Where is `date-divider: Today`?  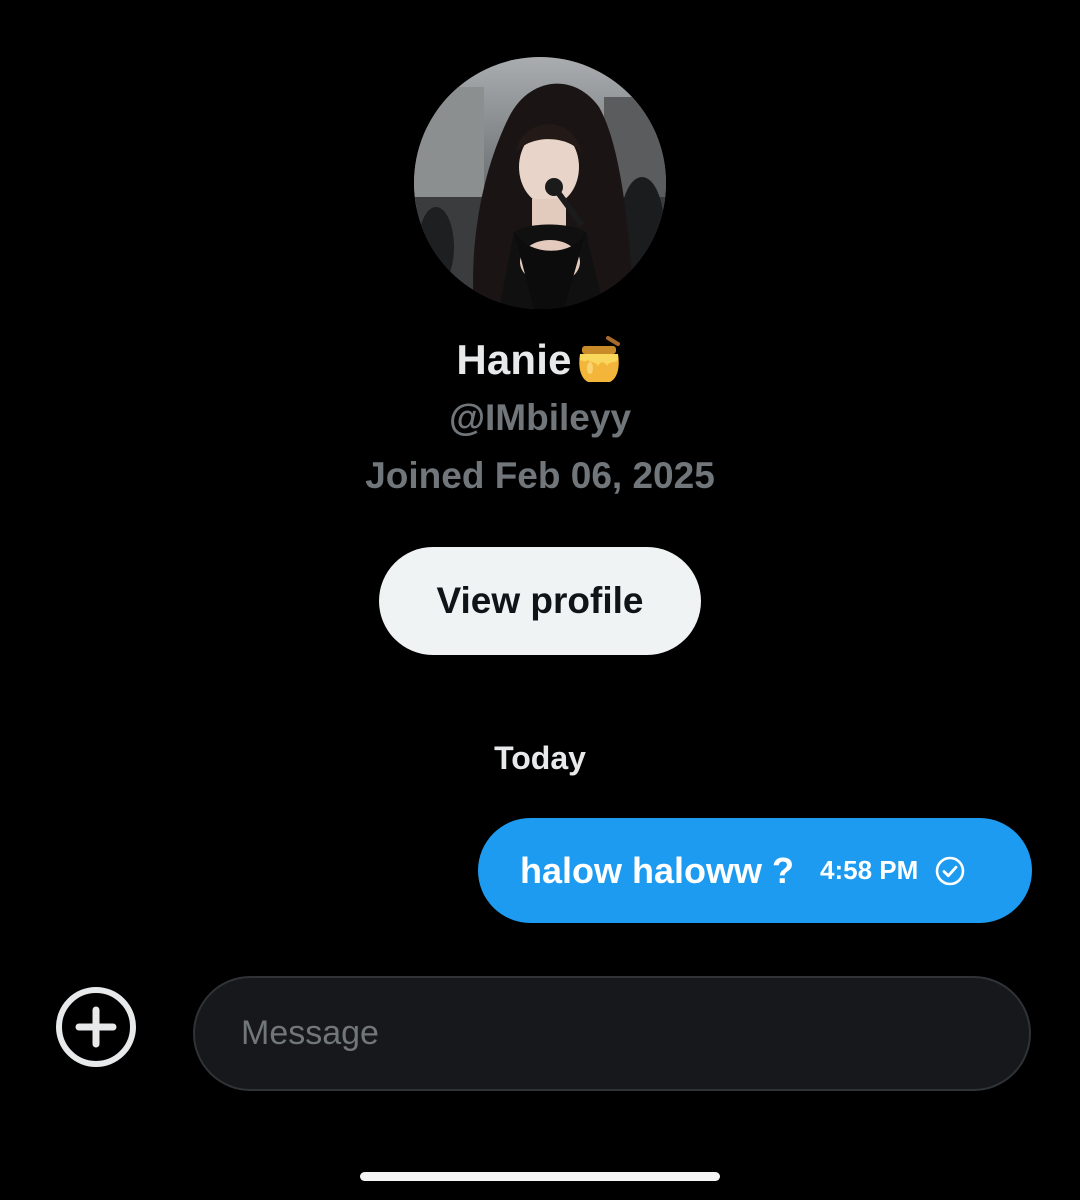 date-divider: Today is located at coordinates (540, 758).